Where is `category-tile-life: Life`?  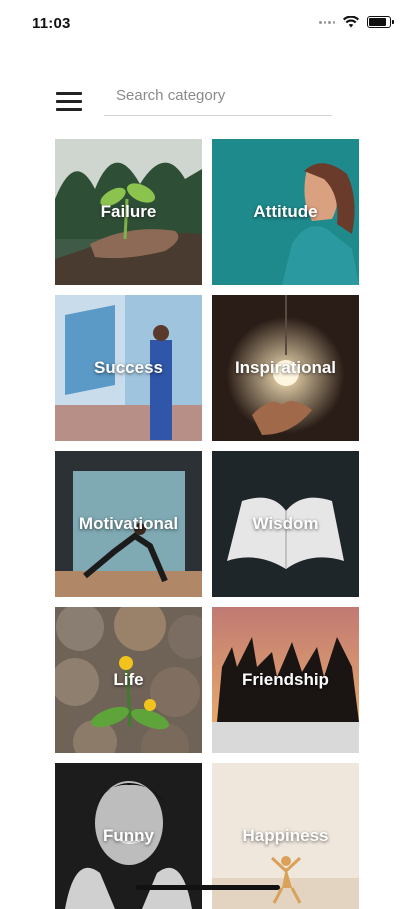 category-tile-life: Life is located at coordinates (128, 680).